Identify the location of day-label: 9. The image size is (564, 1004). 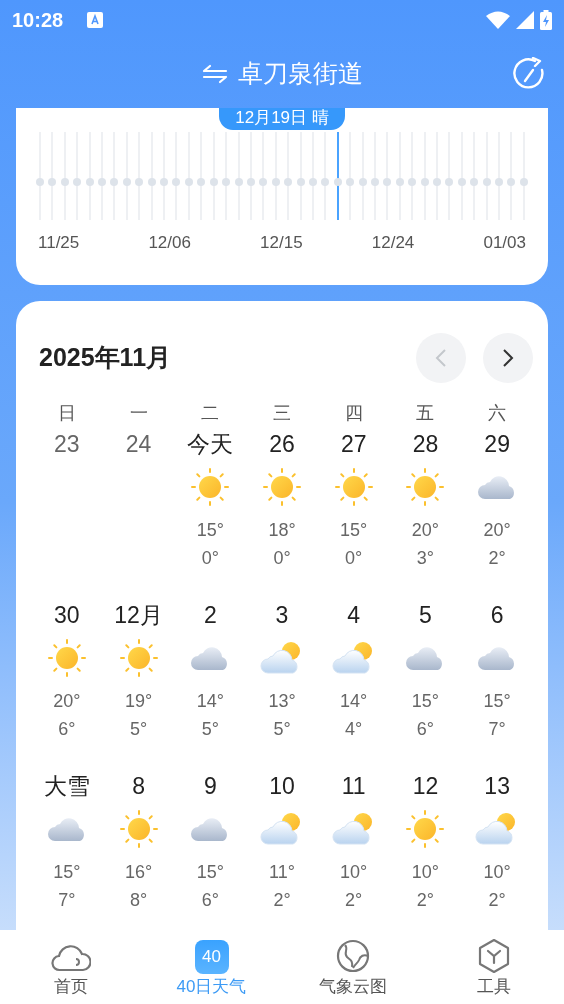
(210, 786).